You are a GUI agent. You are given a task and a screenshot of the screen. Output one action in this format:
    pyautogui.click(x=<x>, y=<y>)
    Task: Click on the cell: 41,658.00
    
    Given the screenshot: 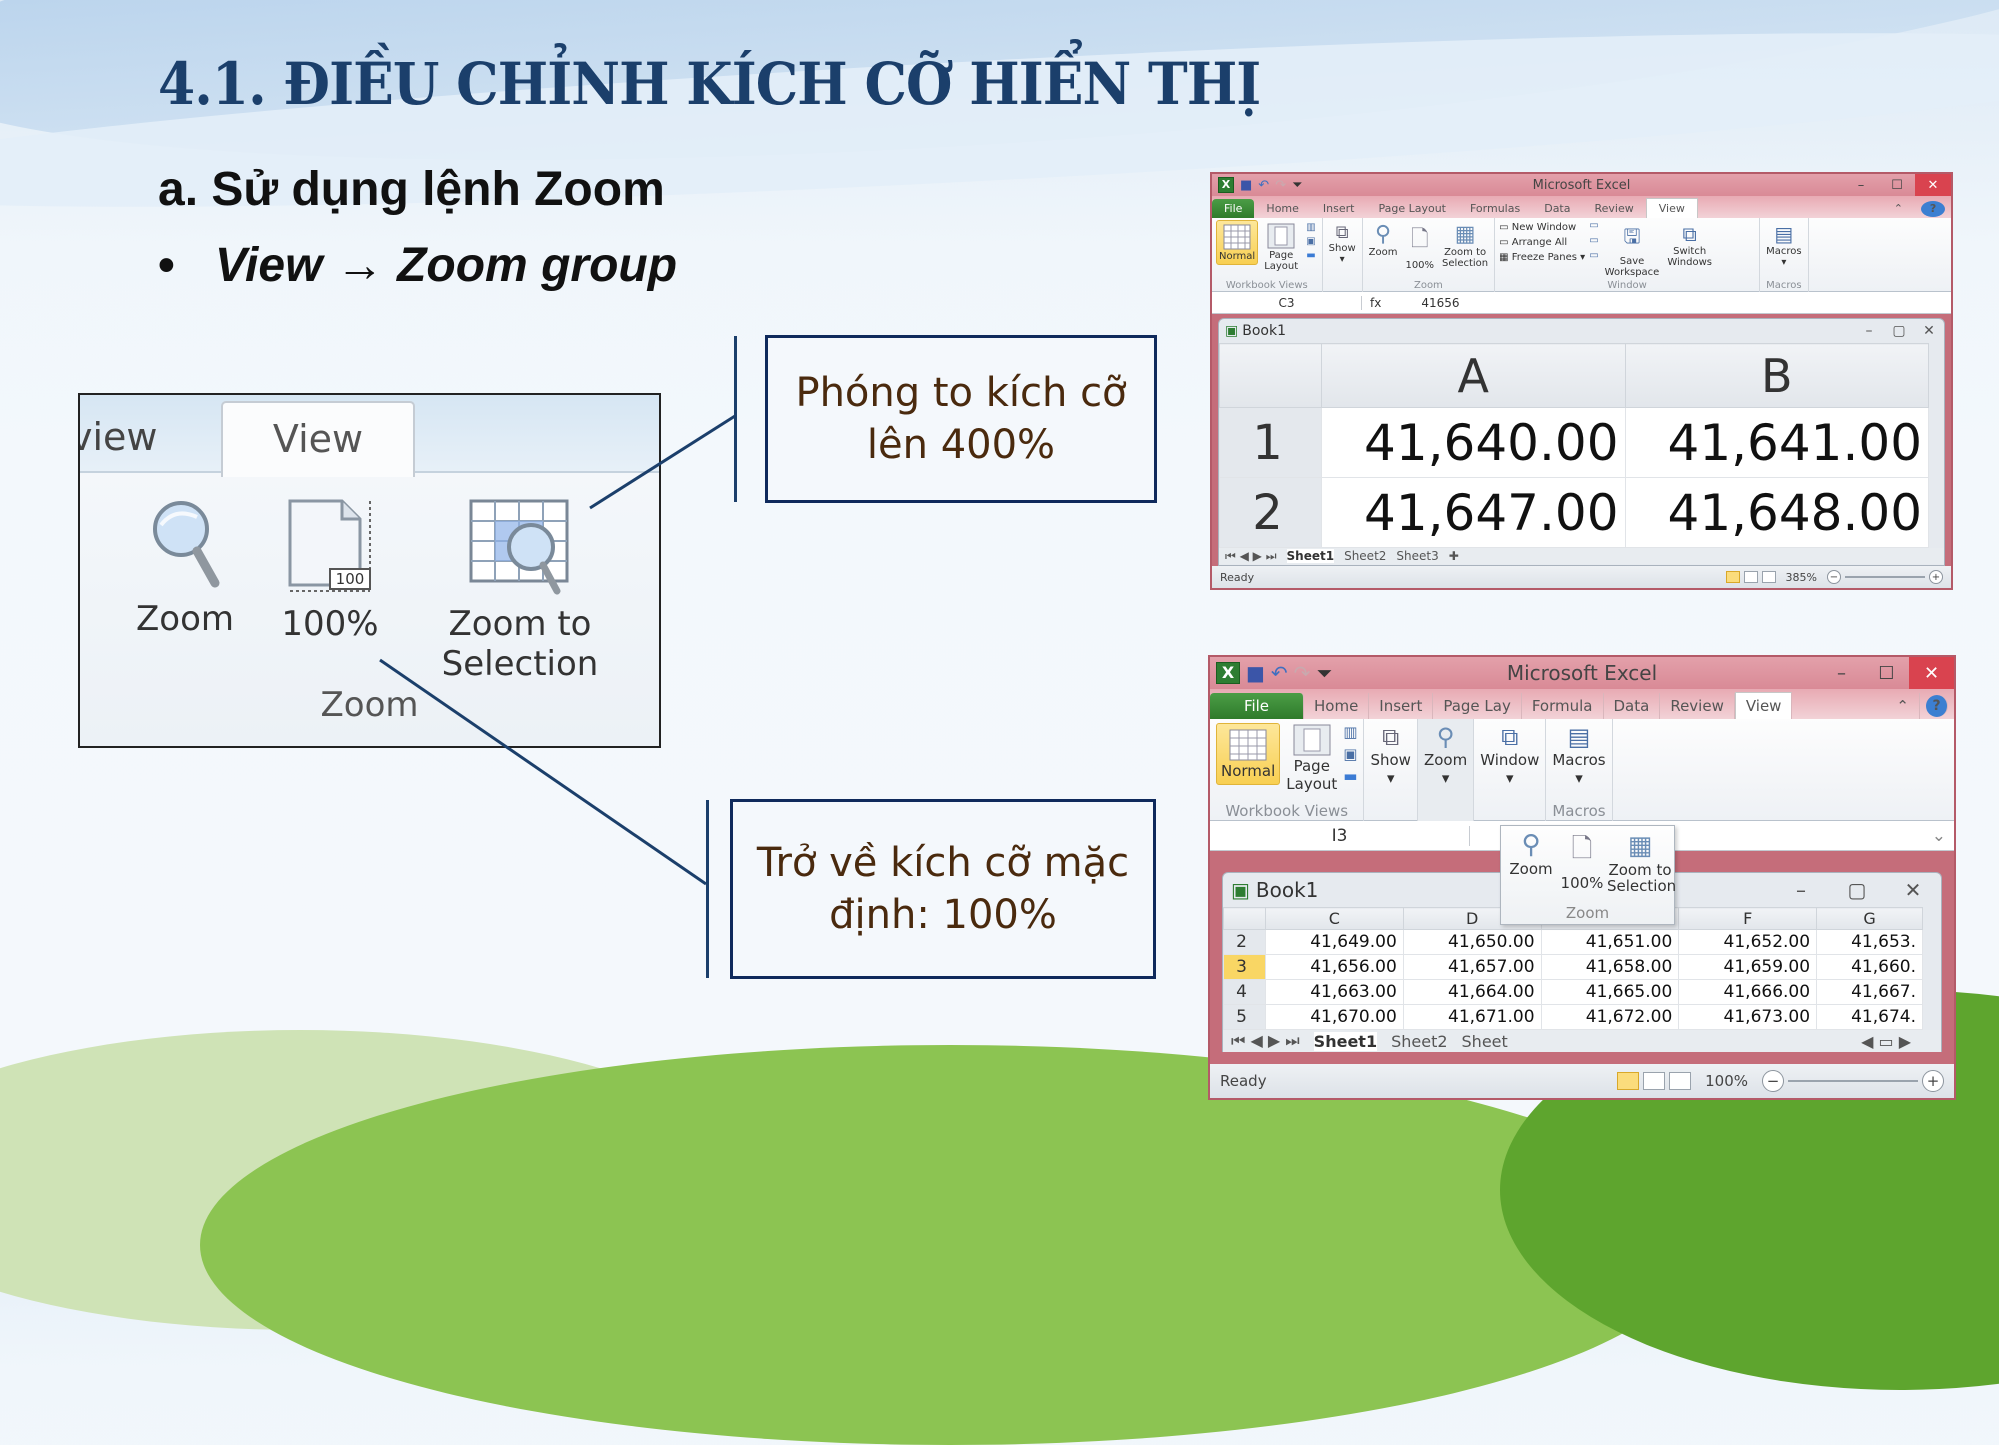 What is the action you would take?
    pyautogui.click(x=1610, y=967)
    